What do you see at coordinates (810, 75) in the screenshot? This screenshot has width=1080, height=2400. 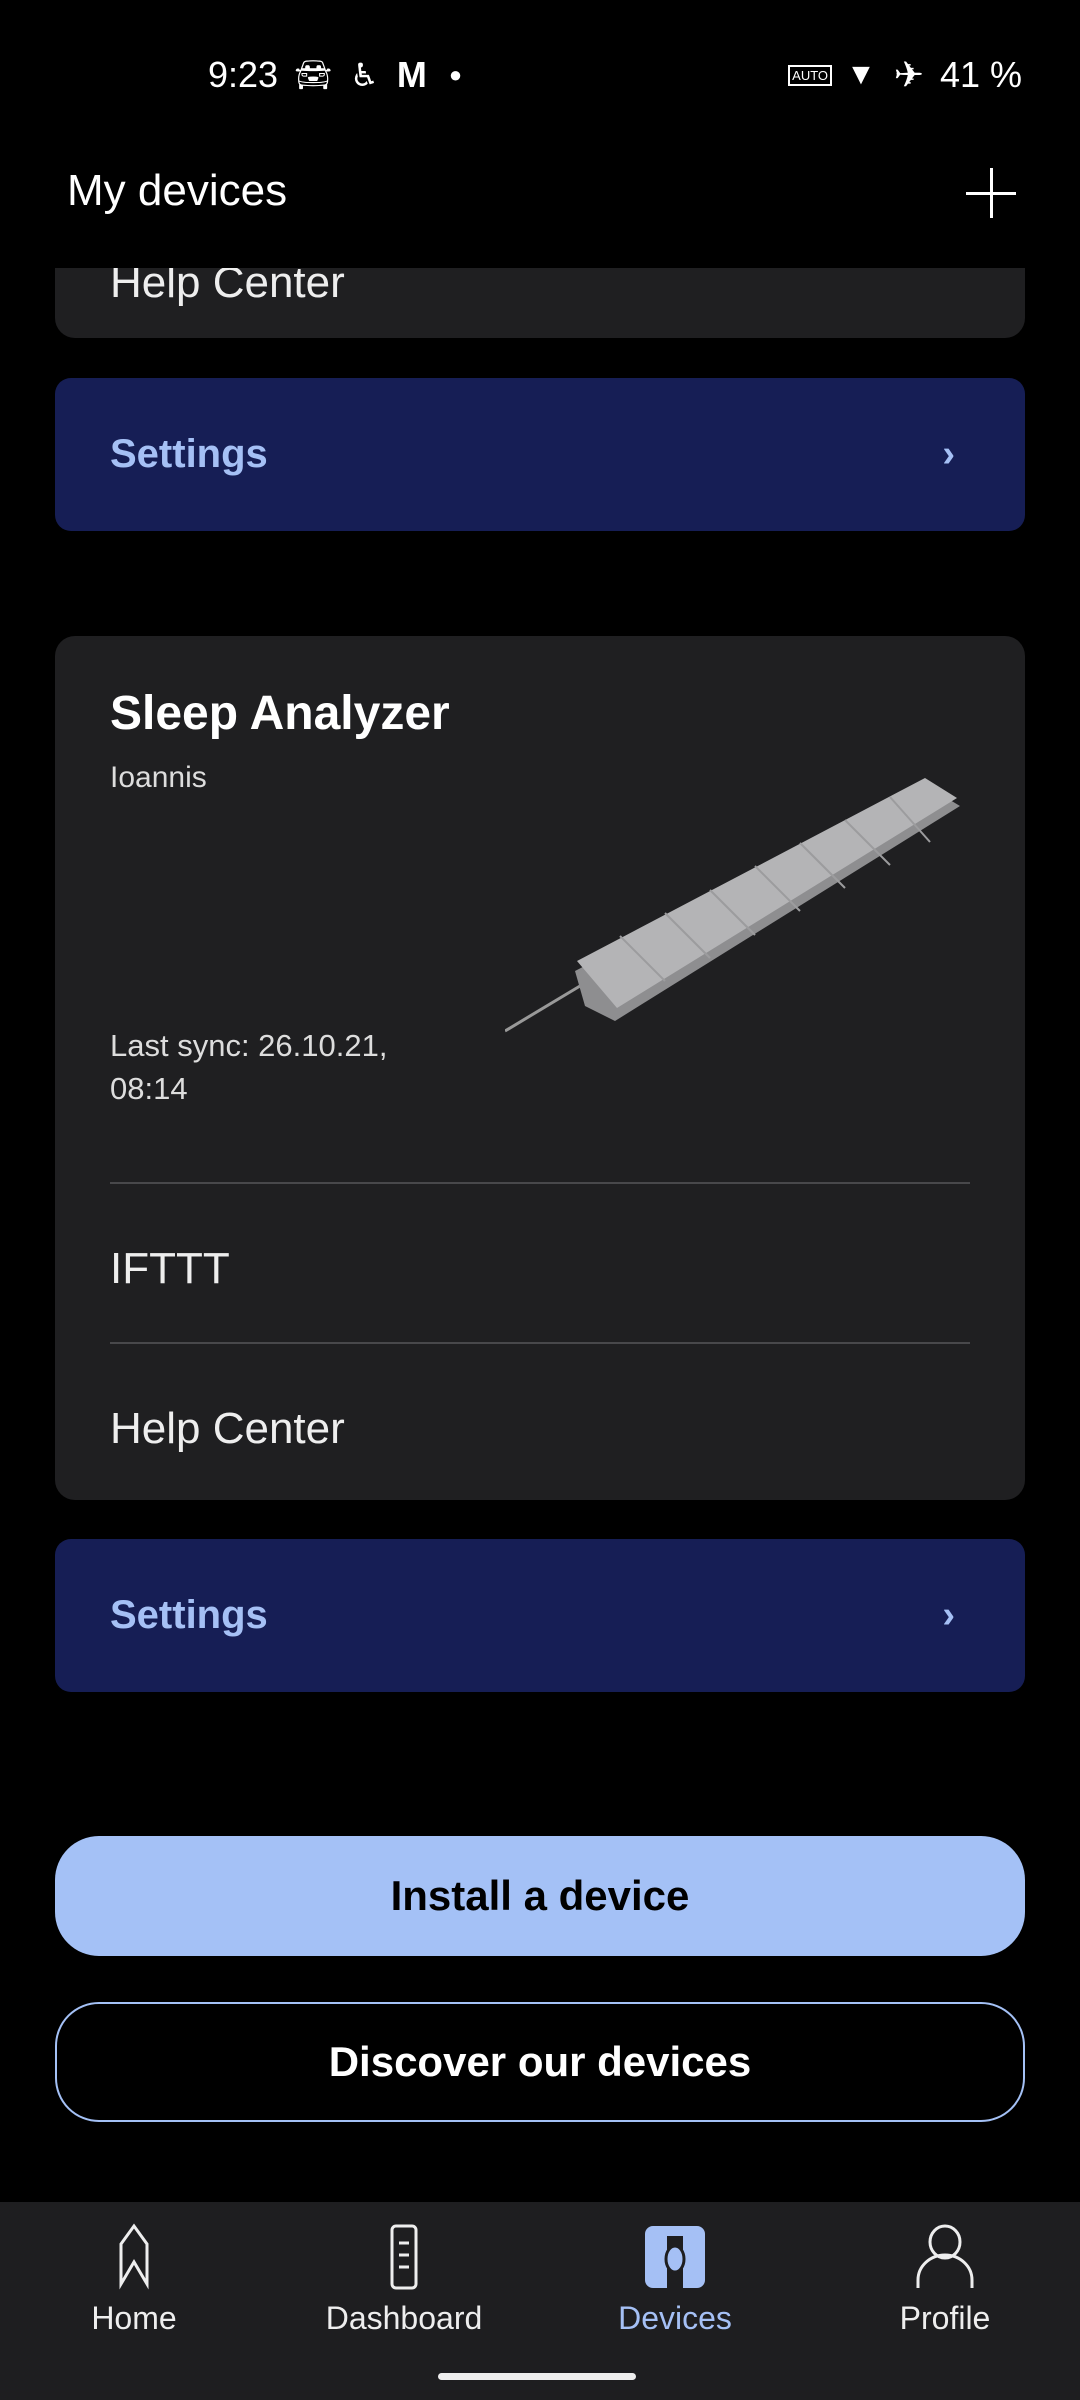 I see `auto-hz-icon: AUTO` at bounding box center [810, 75].